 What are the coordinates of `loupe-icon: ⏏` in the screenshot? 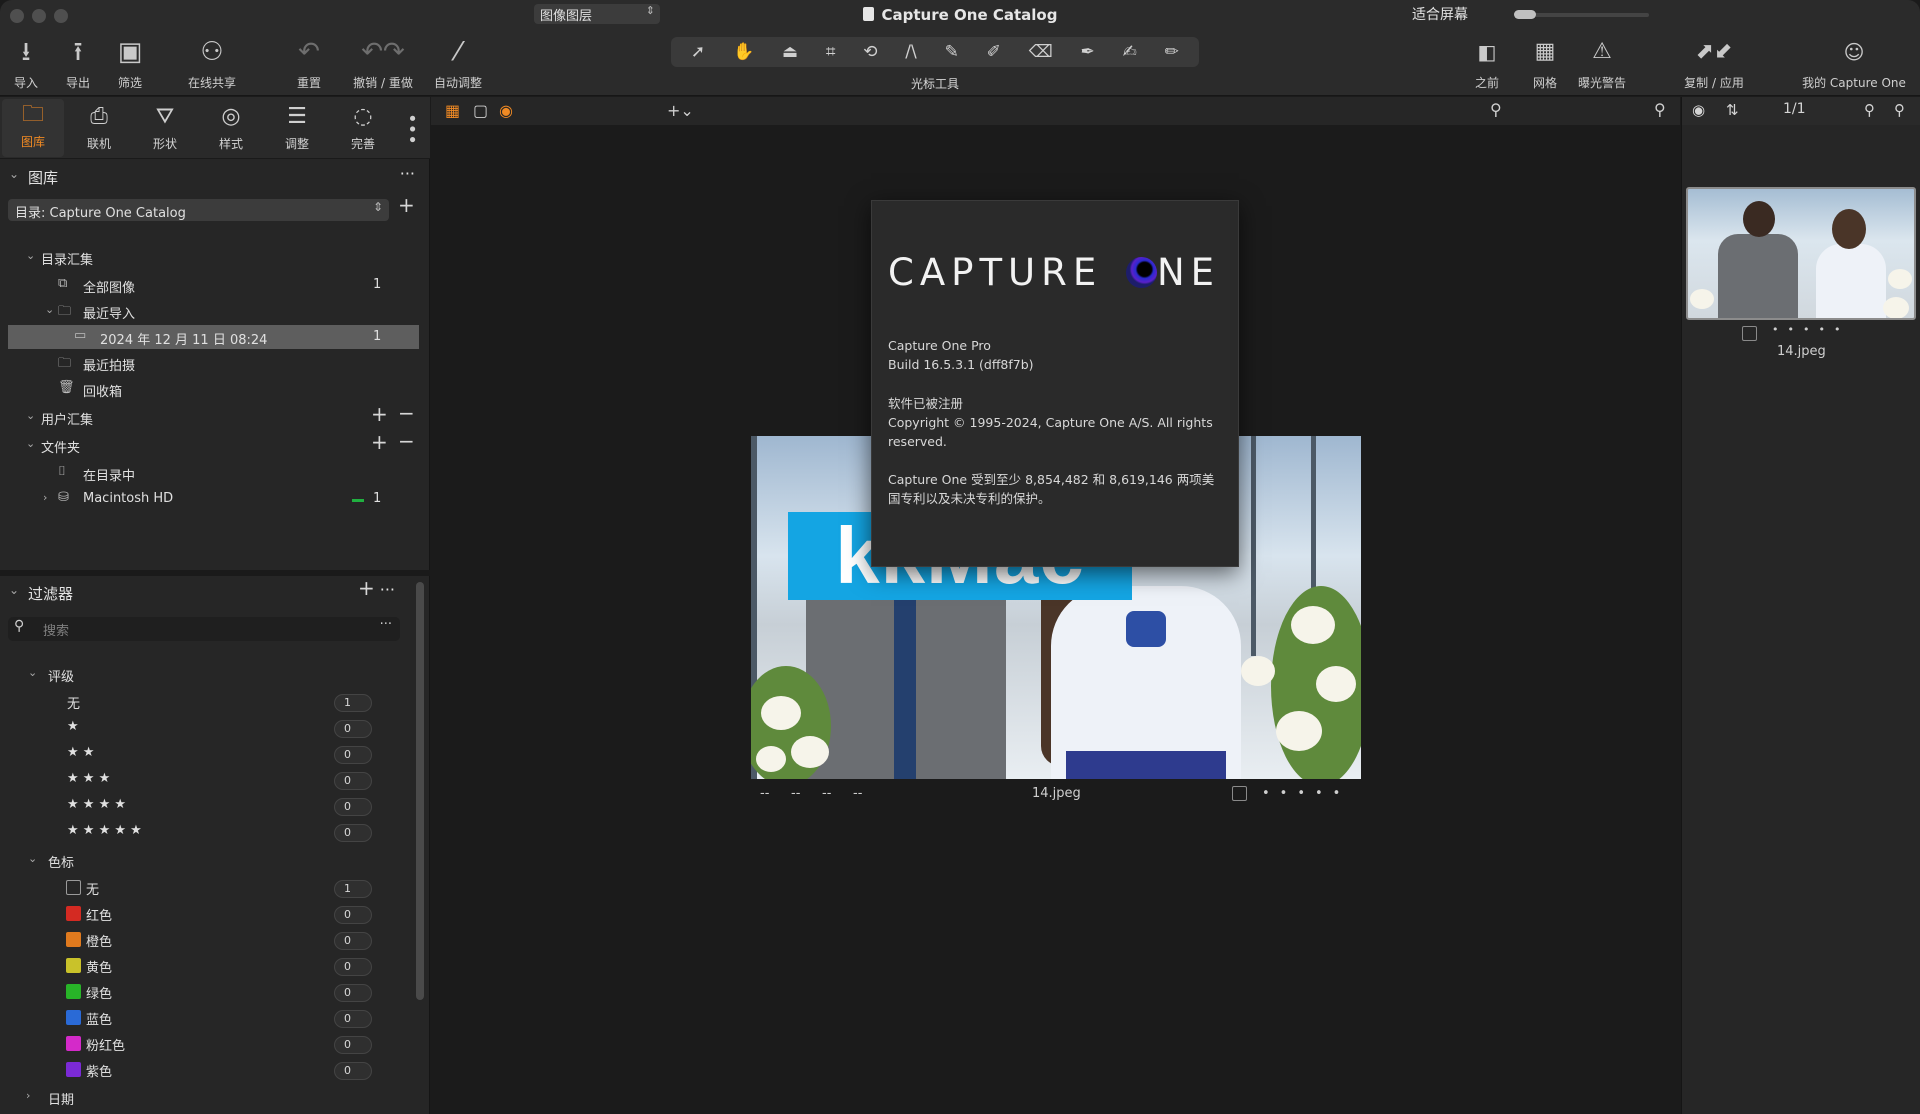 It's located at (790, 52).